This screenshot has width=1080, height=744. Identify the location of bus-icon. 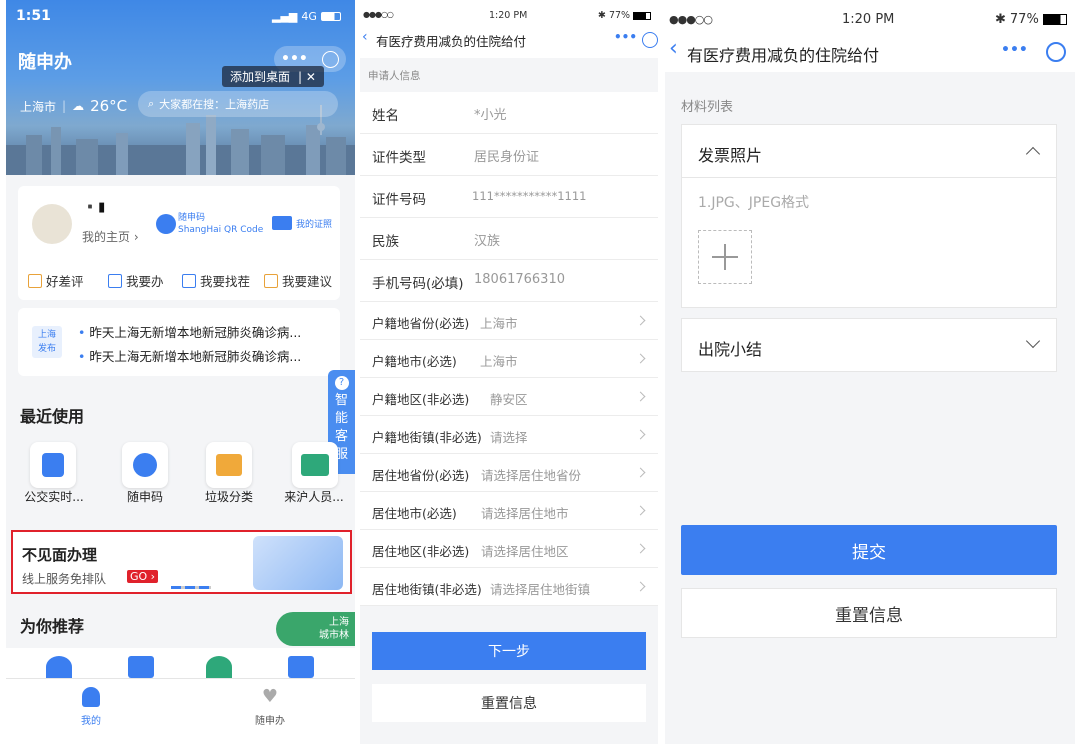
(53, 465).